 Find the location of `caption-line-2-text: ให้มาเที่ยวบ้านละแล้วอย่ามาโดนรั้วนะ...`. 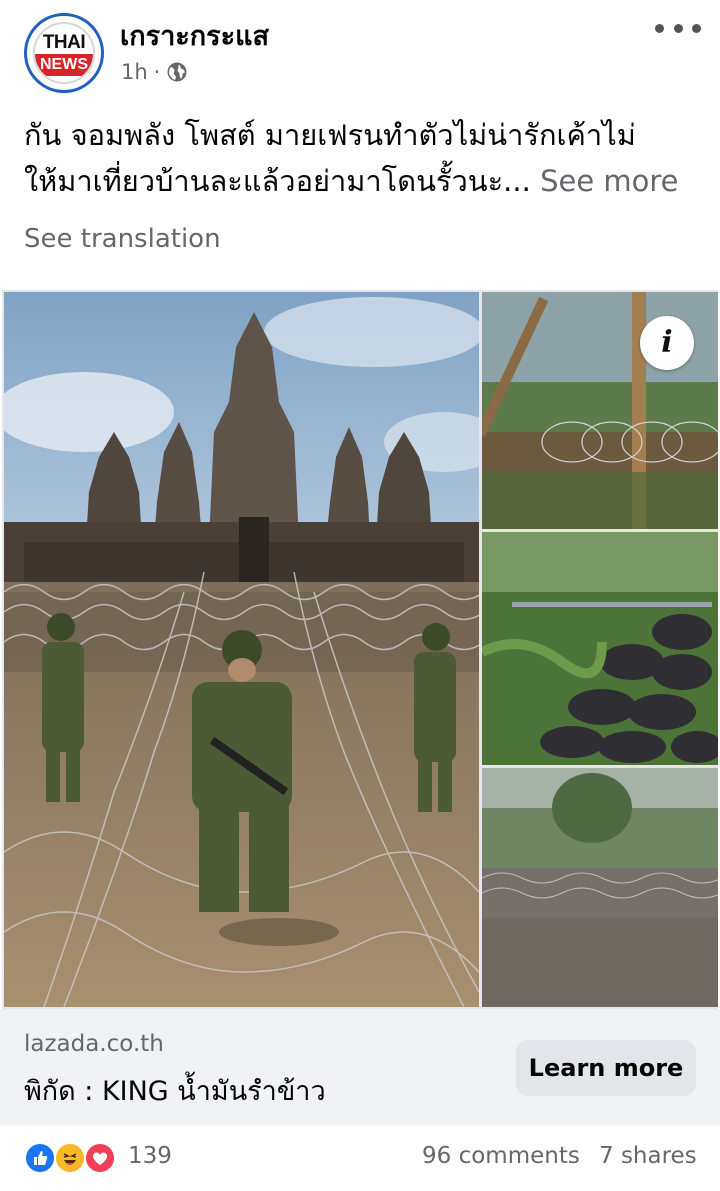

caption-line-2-text: ให้มาเที่ยวบ้านละแล้วอย่ามาโดนรั้วนะ... is located at coordinates (277, 181).